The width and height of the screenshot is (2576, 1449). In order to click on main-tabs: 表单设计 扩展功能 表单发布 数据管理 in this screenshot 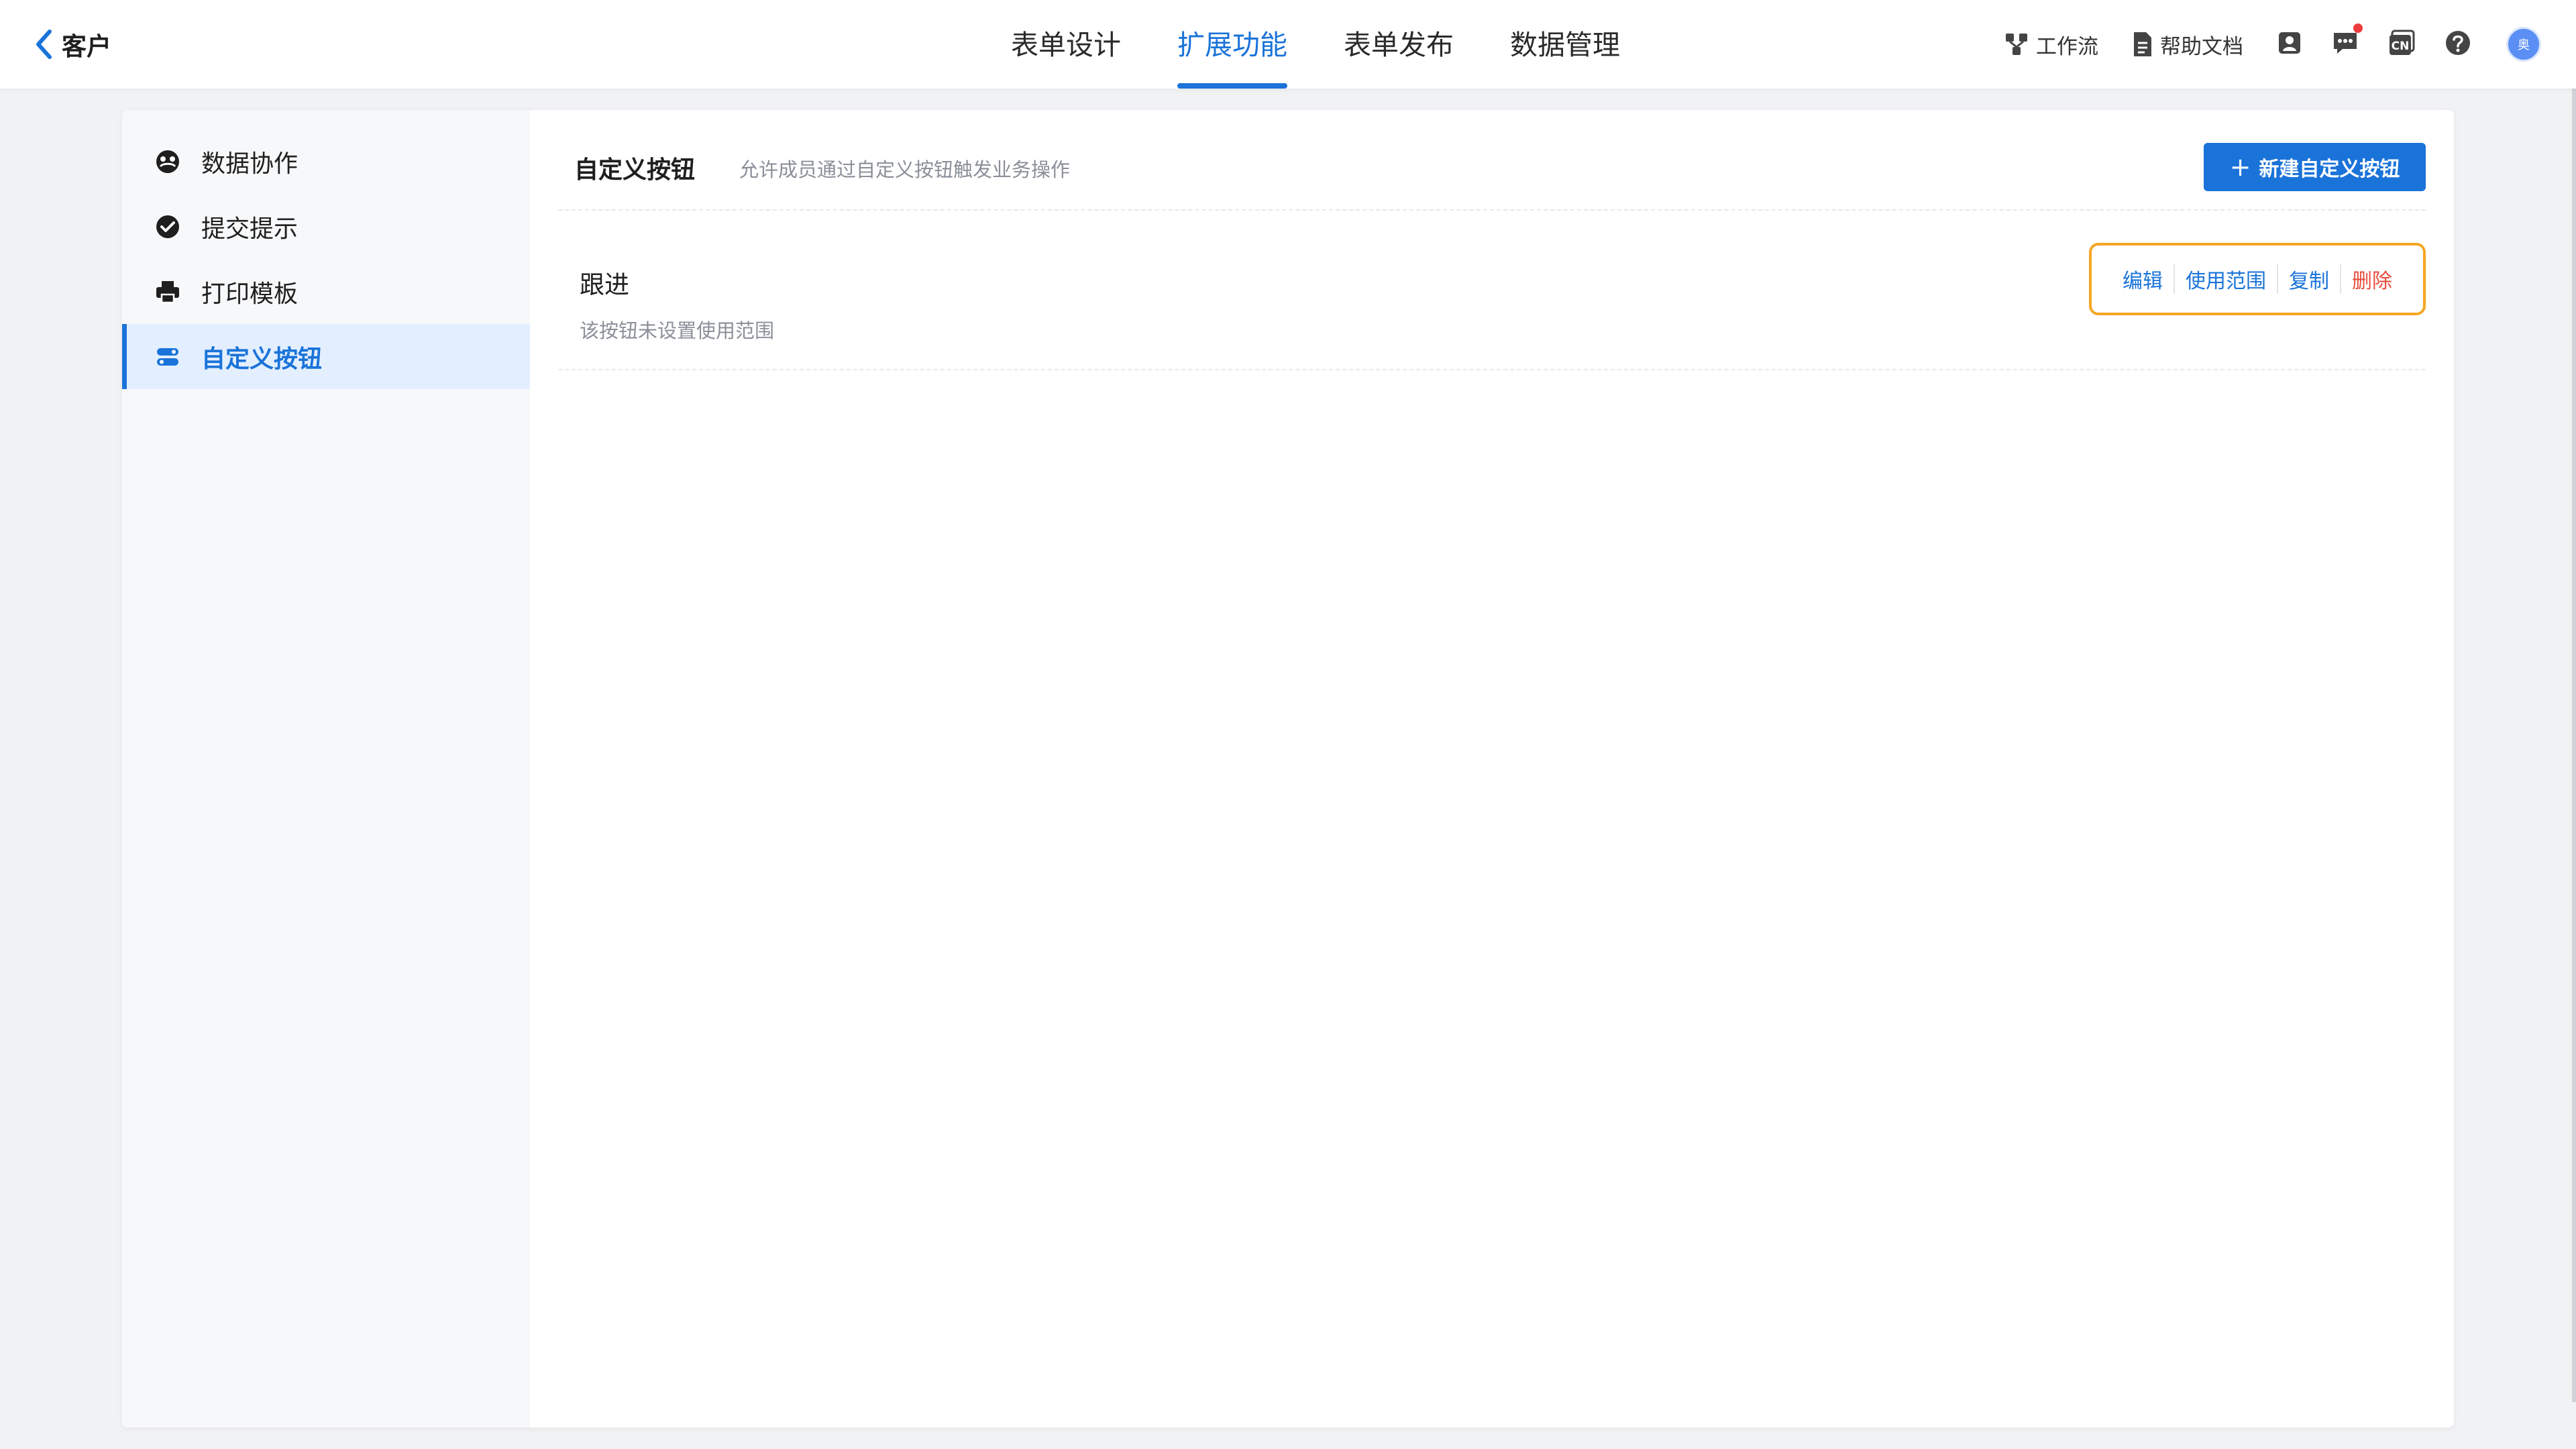, I will do `click(1315, 44)`.